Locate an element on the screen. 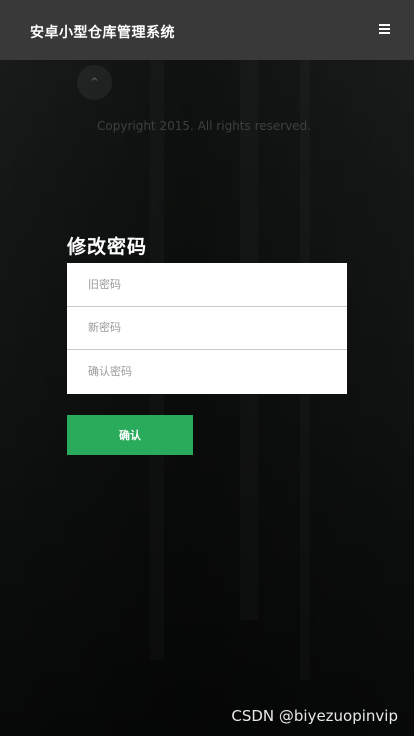 This screenshot has height=736, width=414. confirm-button: 确认 is located at coordinates (130, 435).